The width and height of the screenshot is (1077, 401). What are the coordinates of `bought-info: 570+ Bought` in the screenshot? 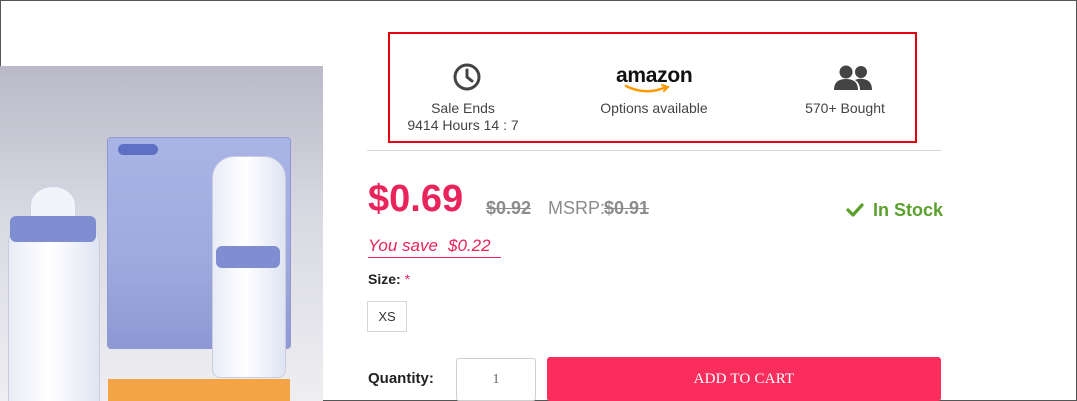 It's located at (845, 108).